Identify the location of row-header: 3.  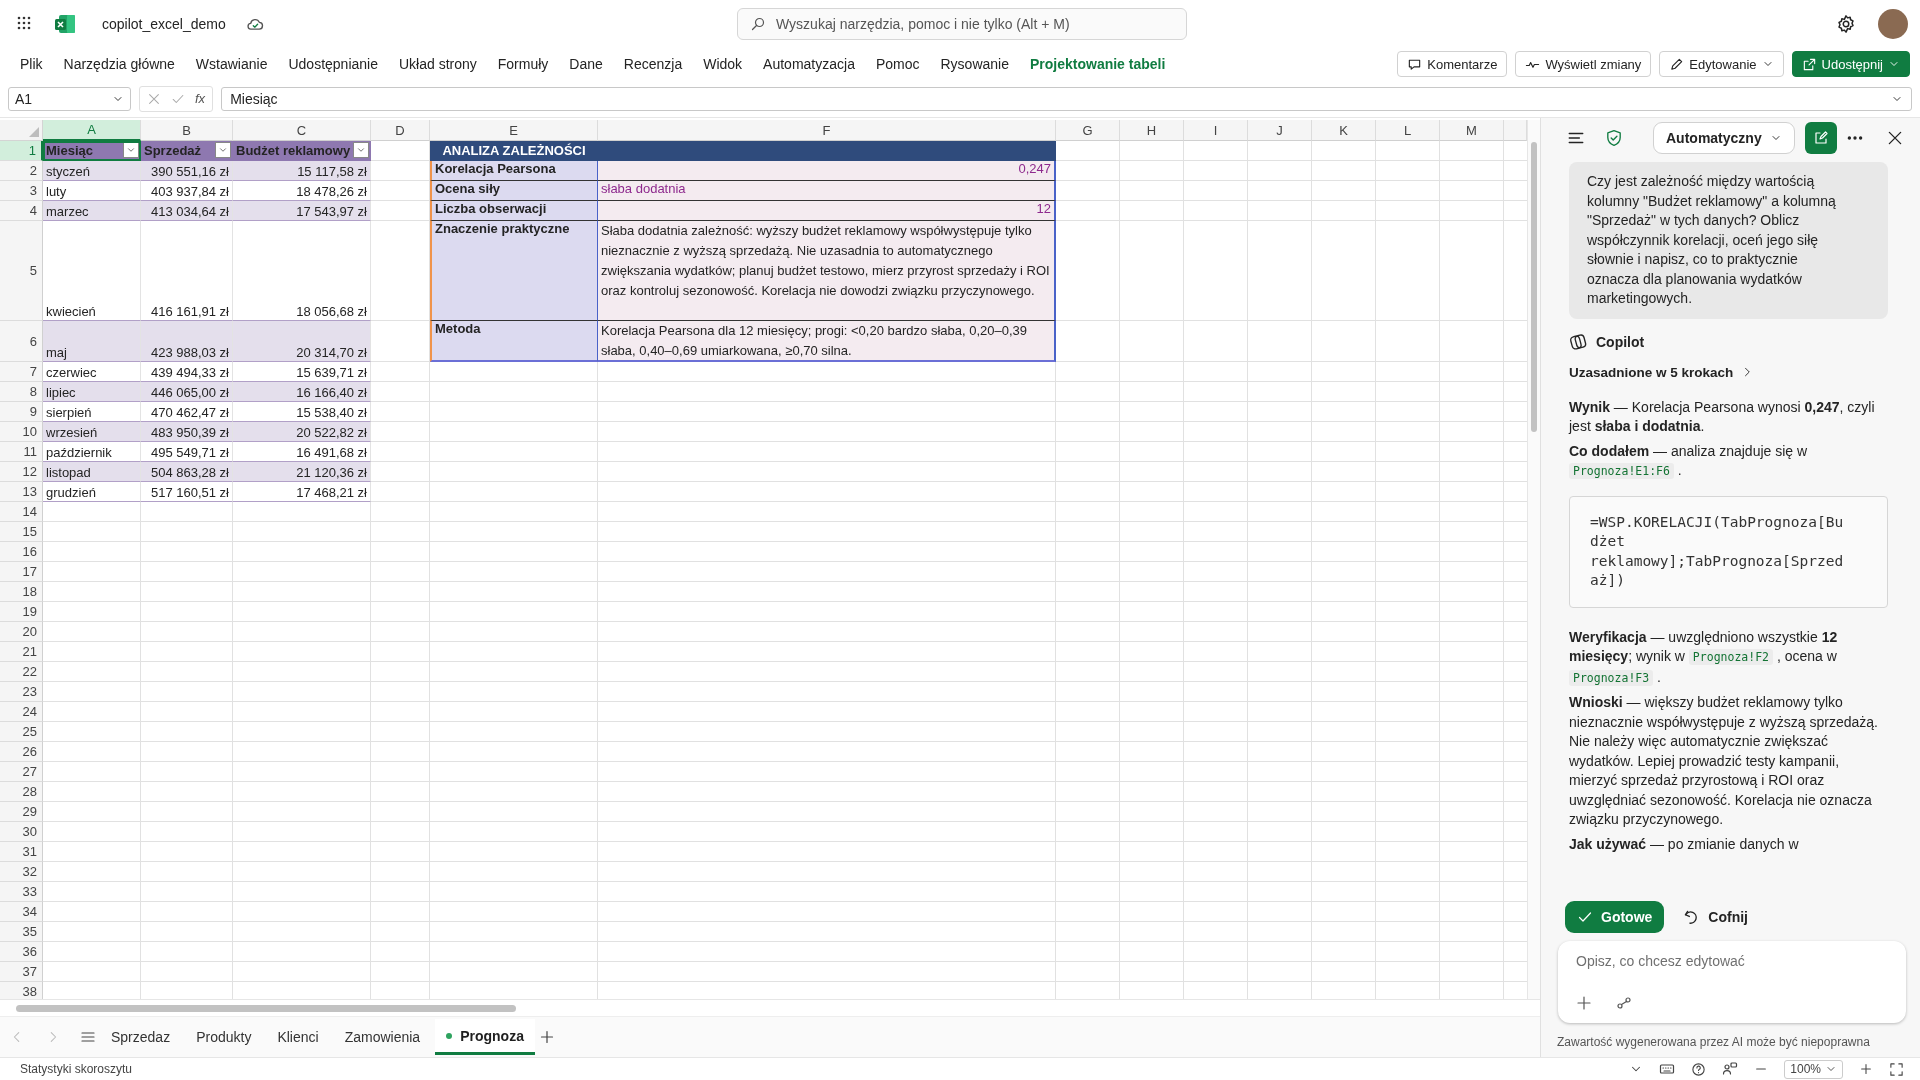
(21, 191).